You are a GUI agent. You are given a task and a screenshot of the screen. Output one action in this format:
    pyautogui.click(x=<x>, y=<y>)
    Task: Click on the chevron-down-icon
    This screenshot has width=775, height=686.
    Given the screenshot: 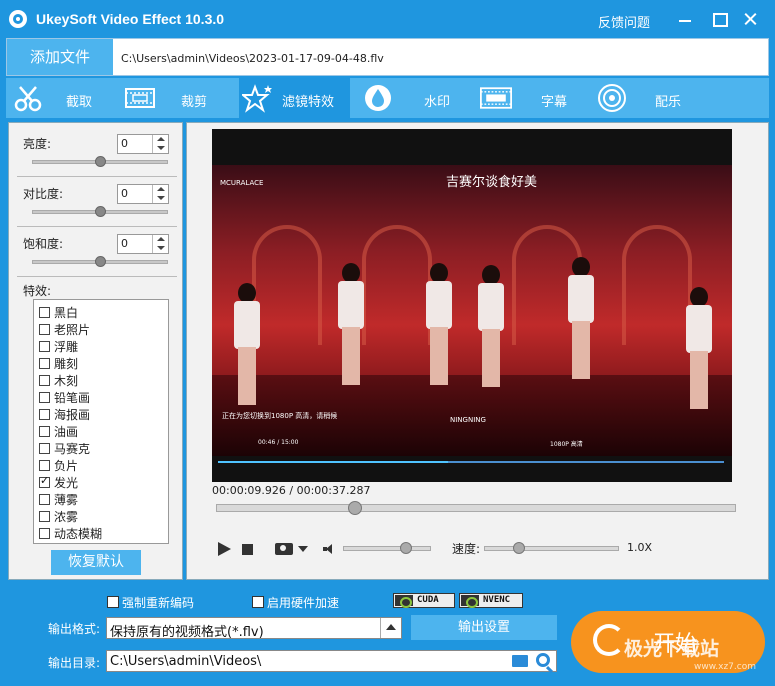 What is the action you would take?
    pyautogui.click(x=303, y=549)
    